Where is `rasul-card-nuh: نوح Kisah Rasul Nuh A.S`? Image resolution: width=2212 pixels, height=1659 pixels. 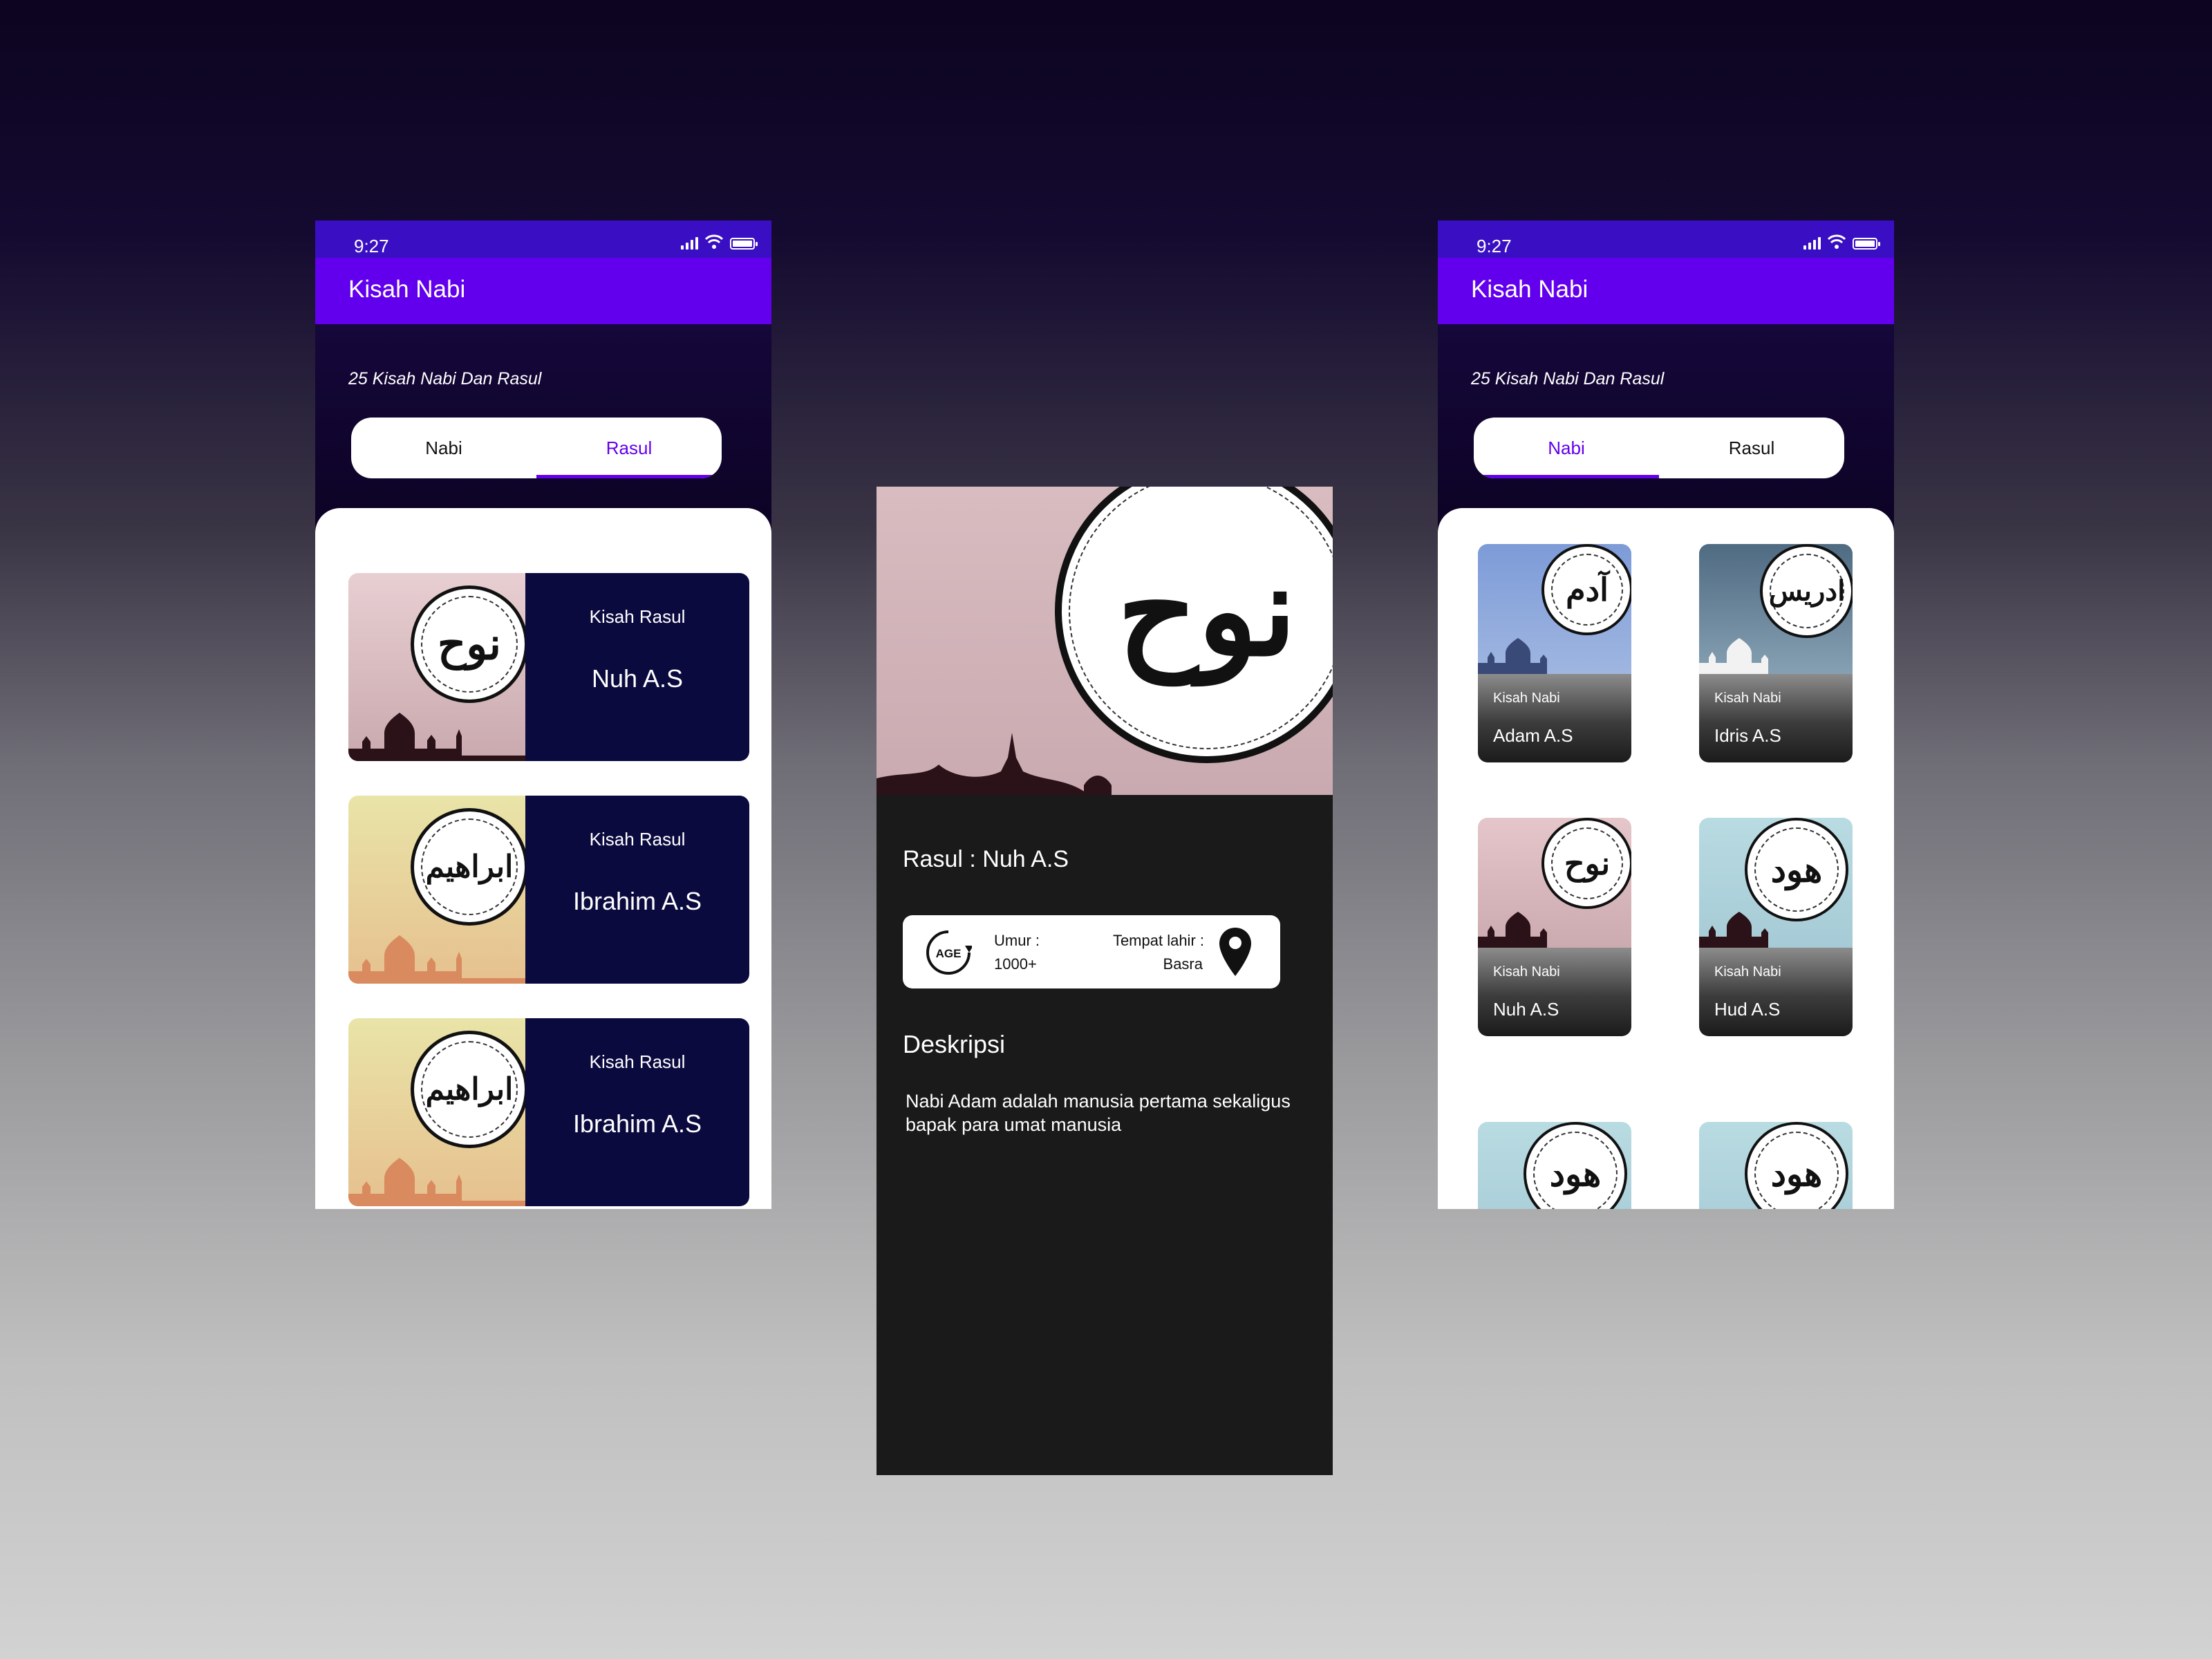 rasul-card-nuh: نوح Kisah Rasul Nuh A.S is located at coordinates (548, 667).